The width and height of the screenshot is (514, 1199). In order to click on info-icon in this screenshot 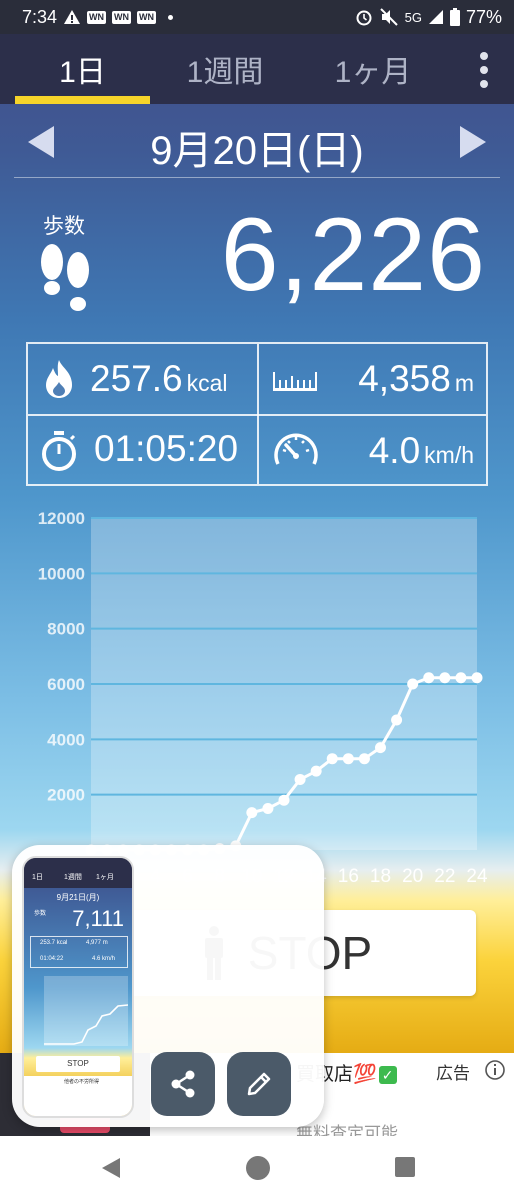, I will do `click(495, 1070)`.